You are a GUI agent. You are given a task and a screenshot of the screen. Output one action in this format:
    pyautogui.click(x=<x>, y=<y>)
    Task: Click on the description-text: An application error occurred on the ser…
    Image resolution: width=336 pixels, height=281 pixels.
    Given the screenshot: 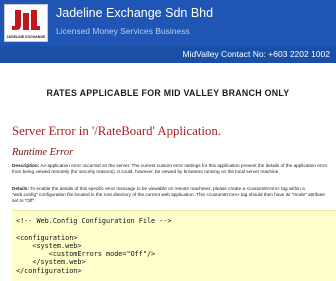 What is the action you would take?
    pyautogui.click(x=170, y=169)
    